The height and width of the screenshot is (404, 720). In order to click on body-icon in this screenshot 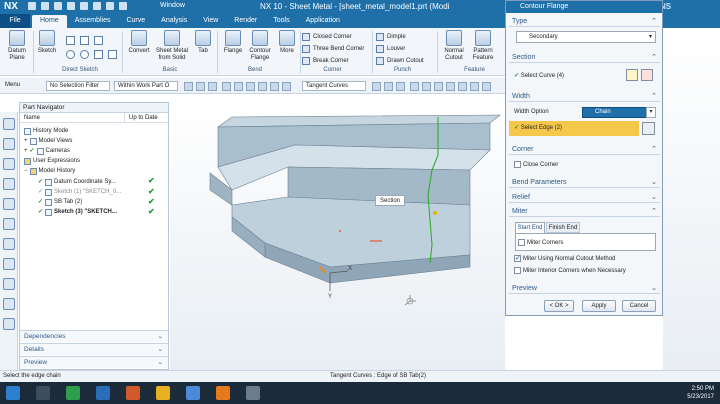, I will do `click(250, 86)`.